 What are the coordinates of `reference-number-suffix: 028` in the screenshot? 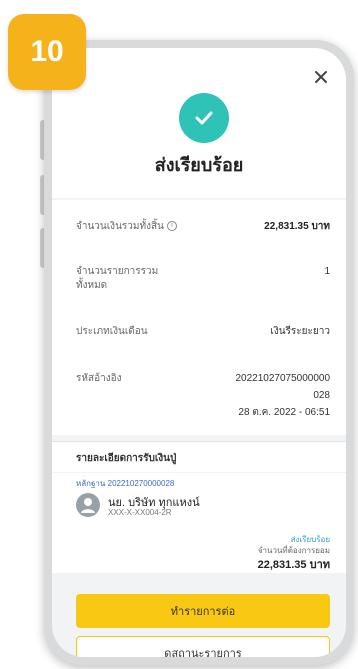 It's located at (321, 395).